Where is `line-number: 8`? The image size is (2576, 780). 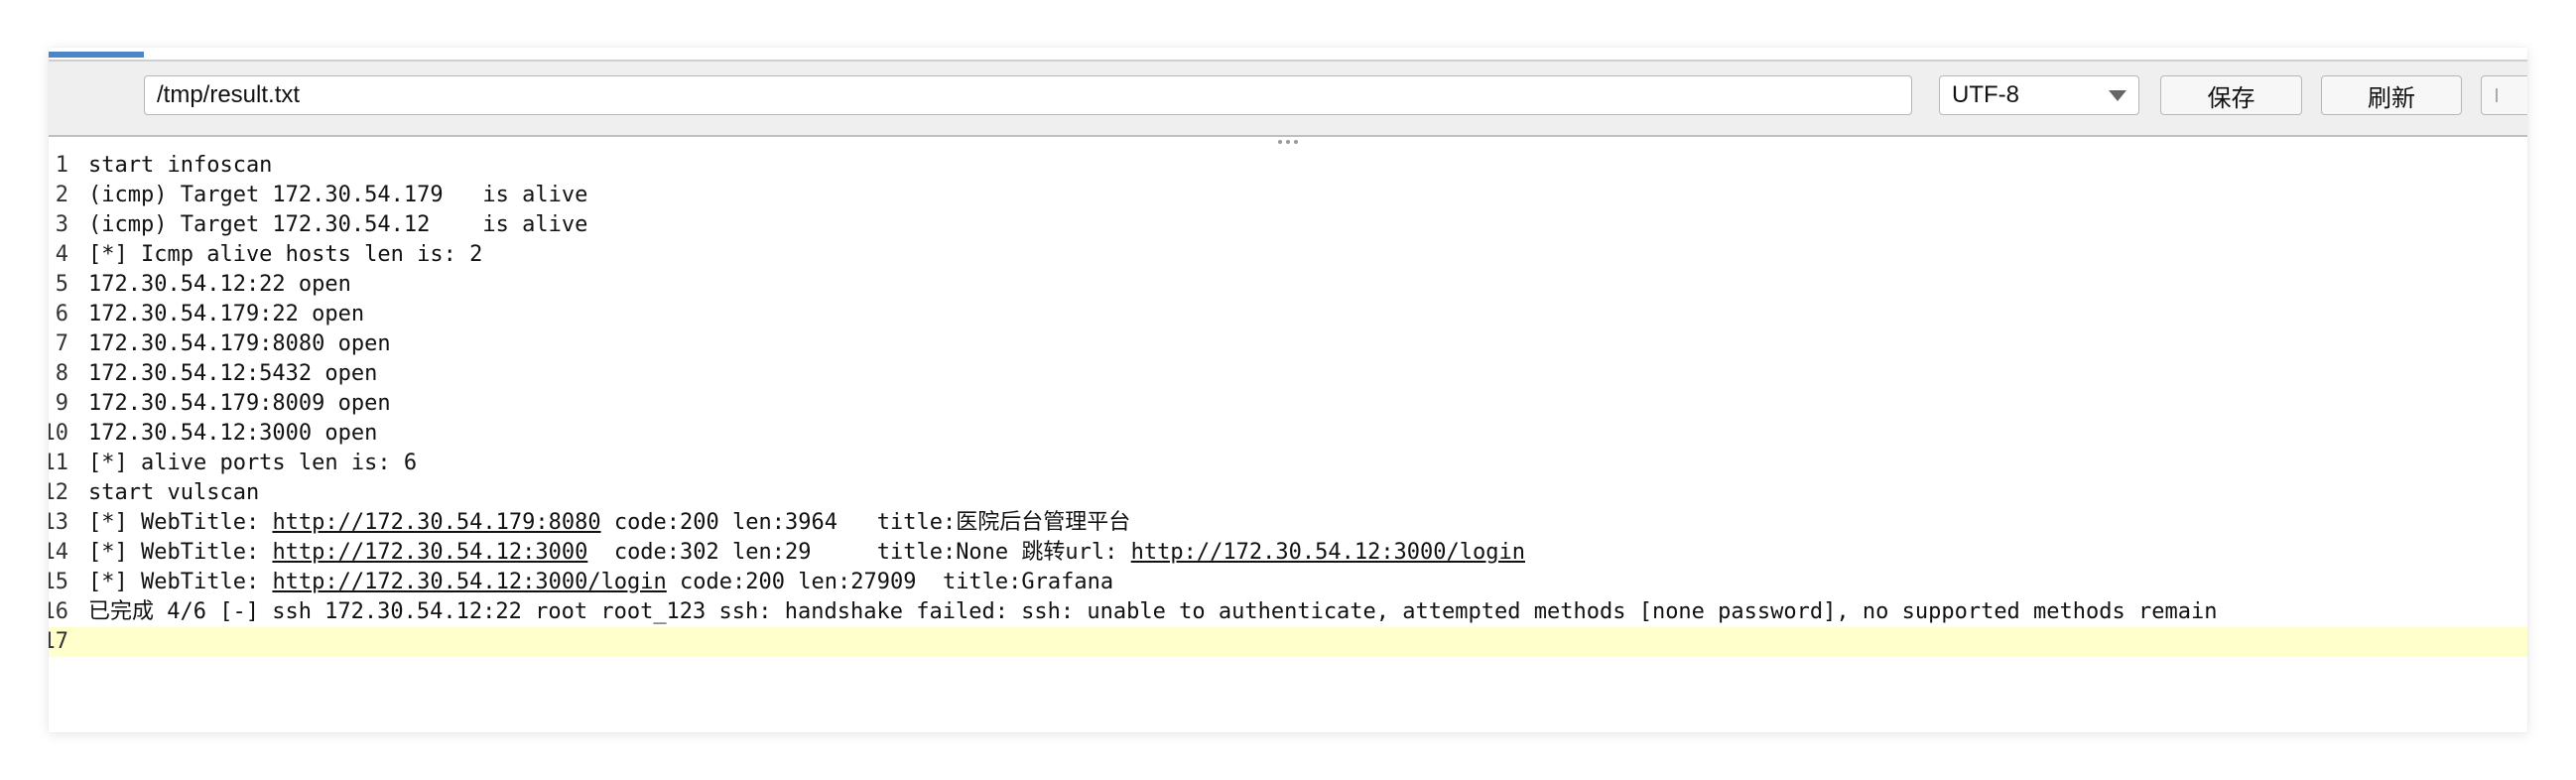 line-number: 8 is located at coordinates (62, 373).